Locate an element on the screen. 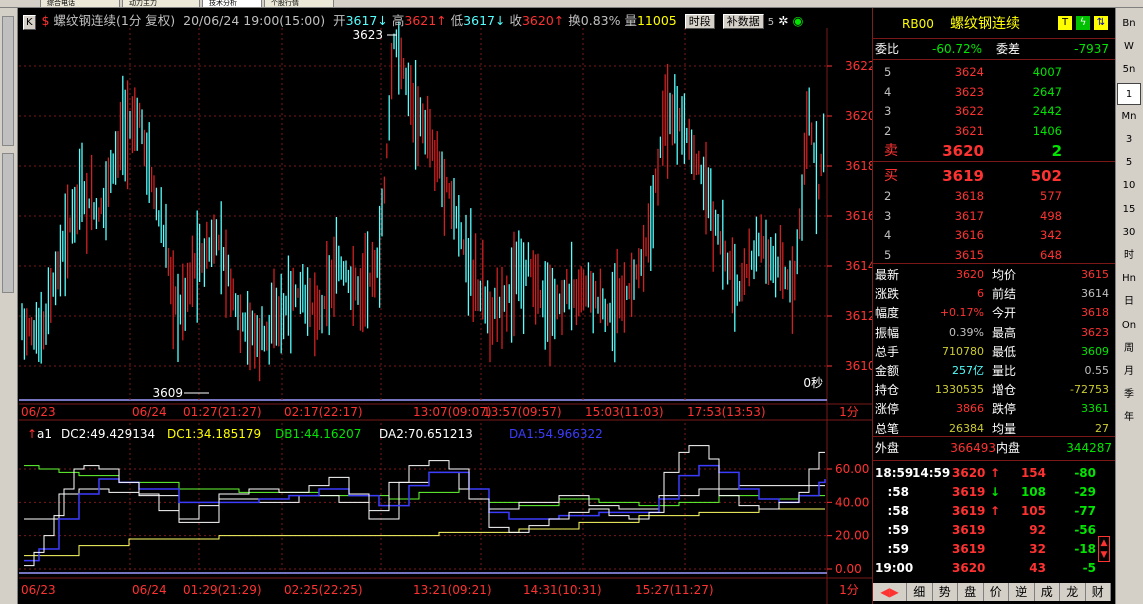 This screenshot has width=1143, height=604. price-axis-label: 3610 is located at coordinates (858, 366).